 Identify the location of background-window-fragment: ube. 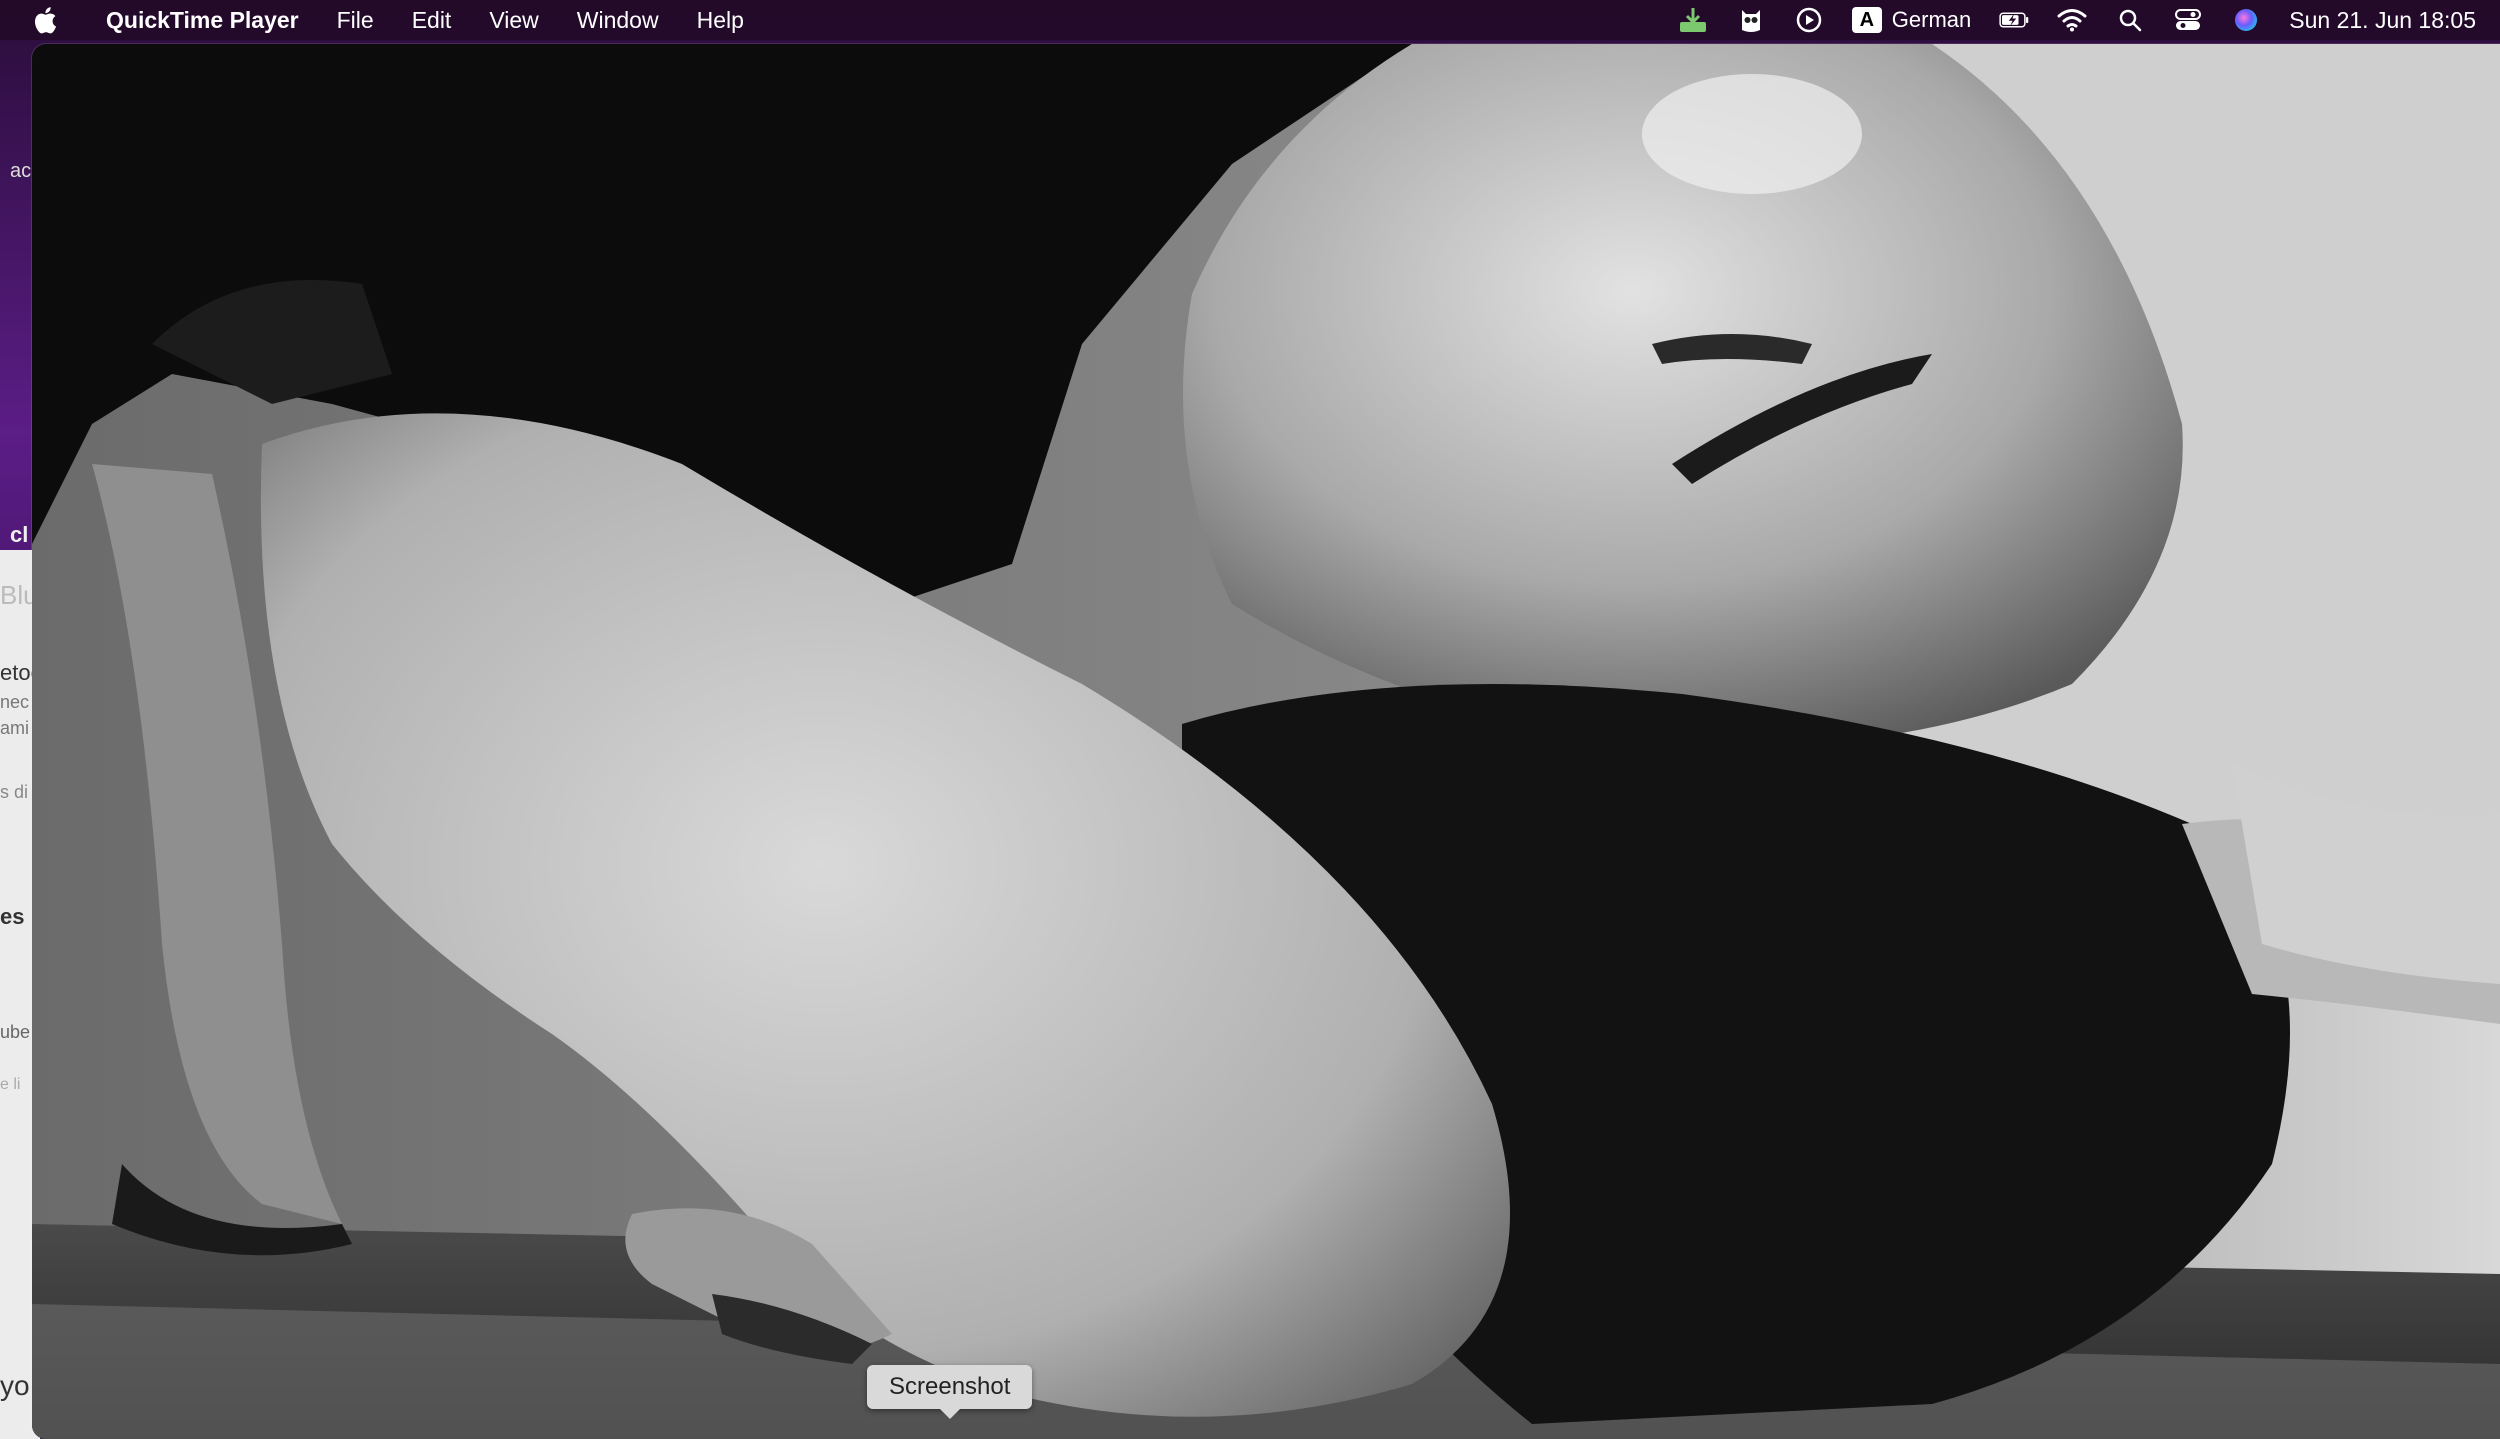
(15, 1032).